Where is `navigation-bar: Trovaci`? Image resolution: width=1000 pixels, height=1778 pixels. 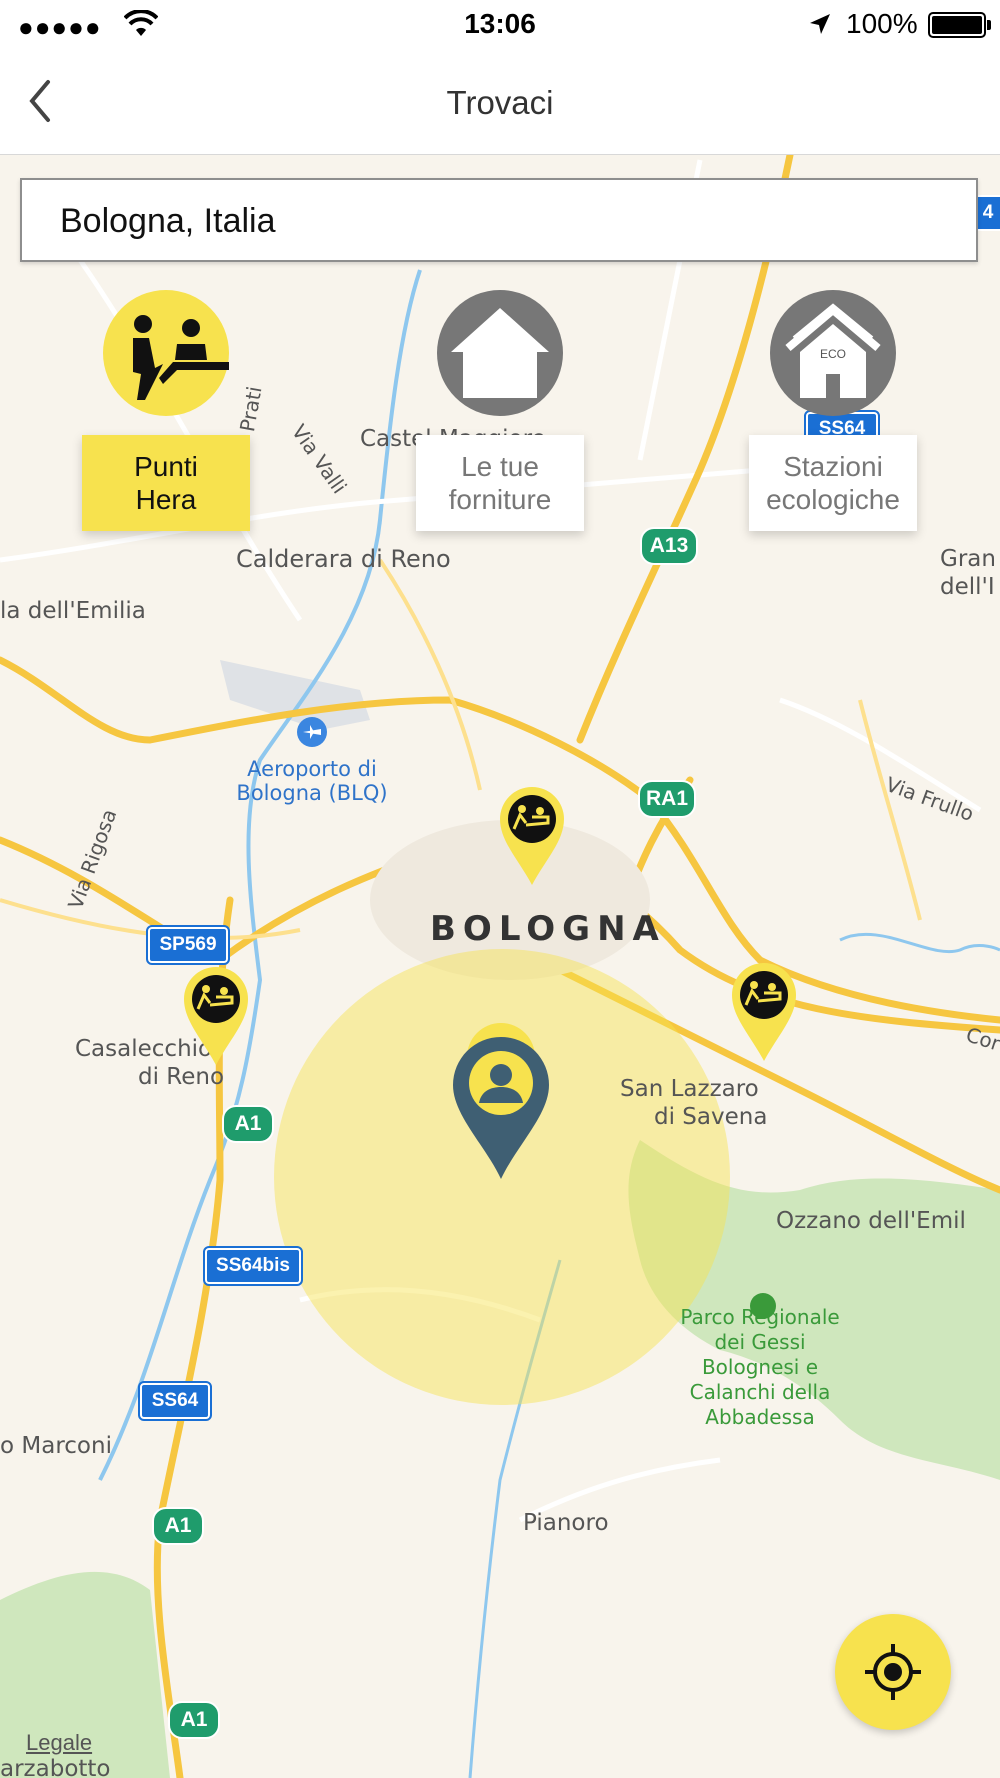
navigation-bar: Trovaci is located at coordinates (500, 102).